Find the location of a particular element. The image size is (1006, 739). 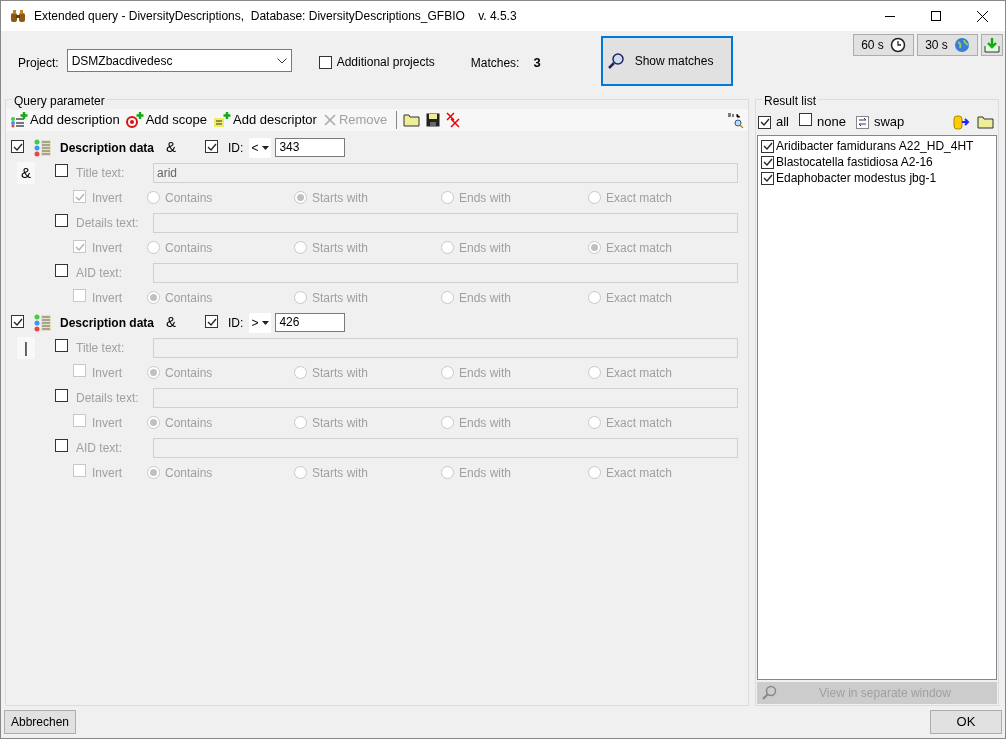

close-icon is located at coordinates (329, 120).